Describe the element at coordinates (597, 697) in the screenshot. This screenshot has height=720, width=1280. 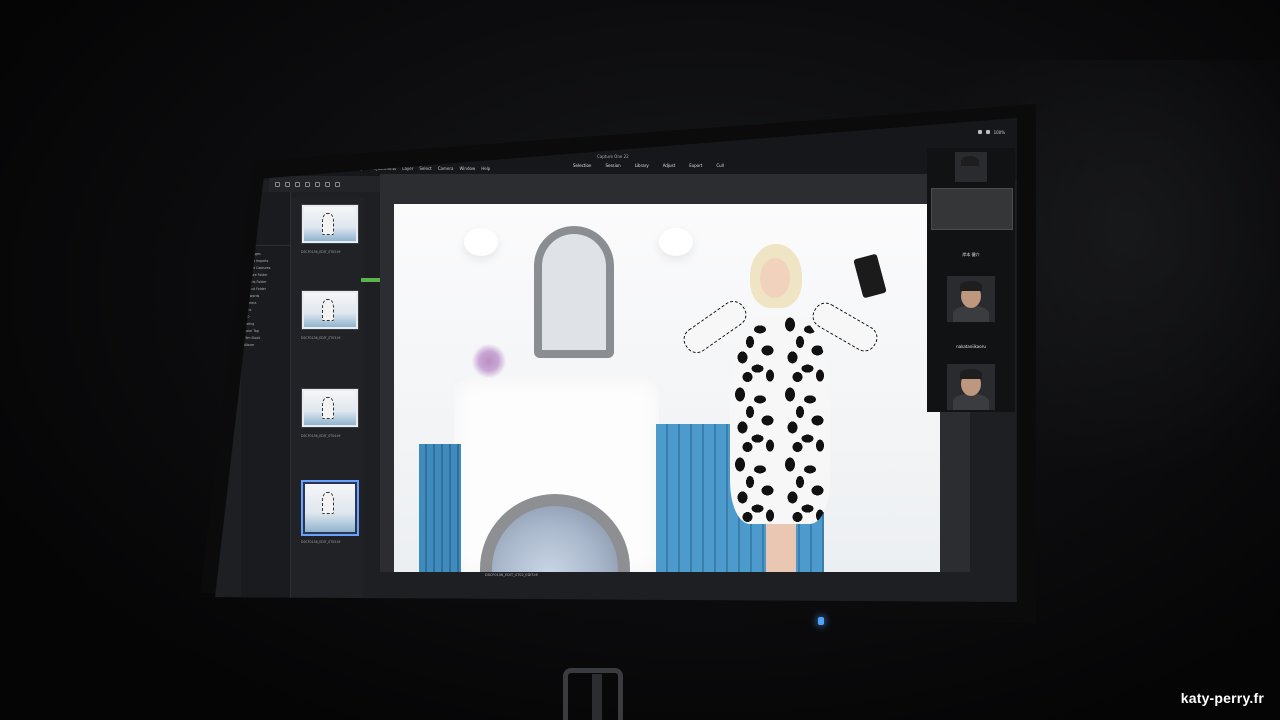
I see `monitor-stand-neck` at that location.